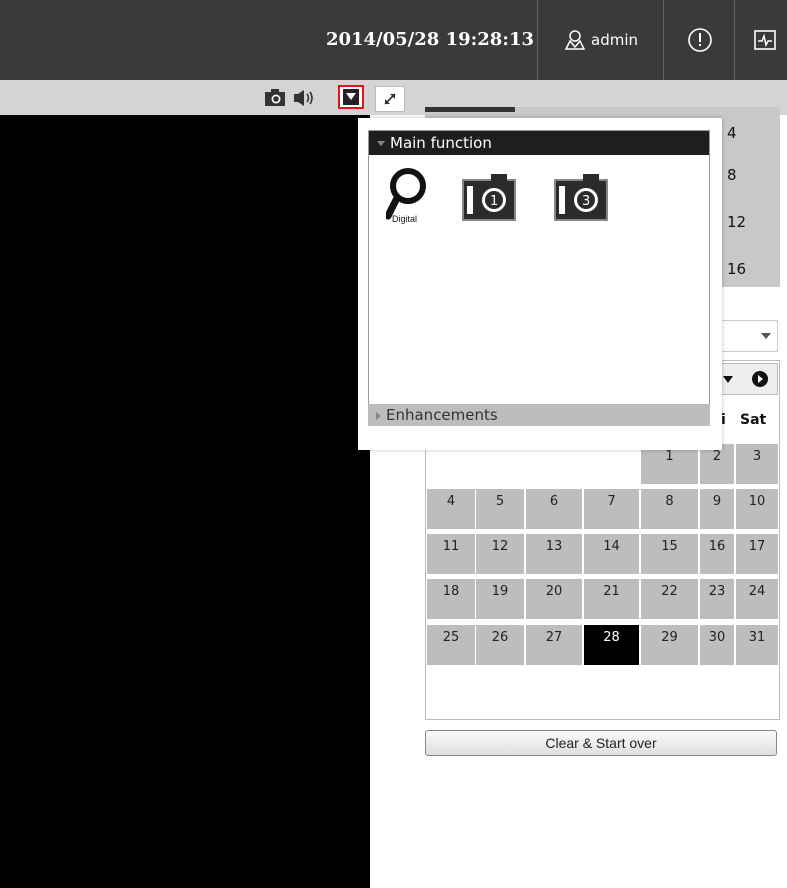  Describe the element at coordinates (736, 222) in the screenshot. I see `layout-option: 12` at that location.